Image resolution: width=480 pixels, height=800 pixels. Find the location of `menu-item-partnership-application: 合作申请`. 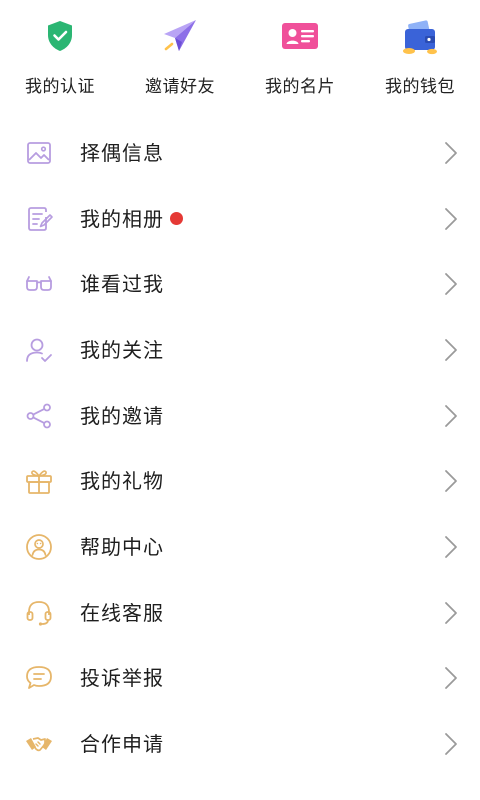

menu-item-partnership-application: 合作申请 is located at coordinates (240, 744).